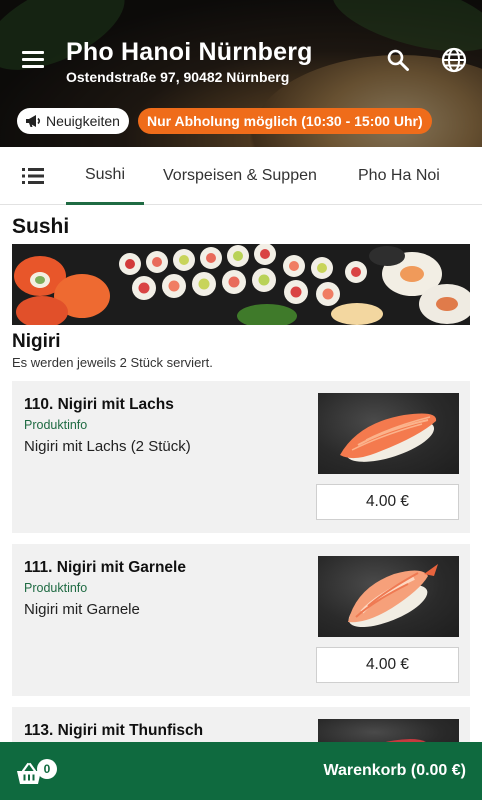 The width and height of the screenshot is (482, 800). Describe the element at coordinates (107, 446) in the screenshot. I see `product-description: Nigiri mit Lachs (2 Stück)` at that location.